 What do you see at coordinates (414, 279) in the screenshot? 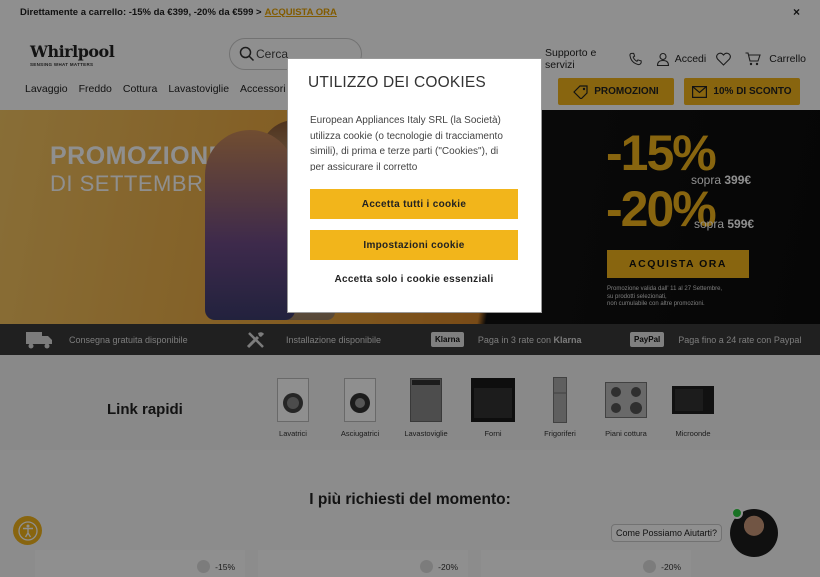
I see `accept-essential-cookies-button: Accetta solo i cookie essenziali` at bounding box center [414, 279].